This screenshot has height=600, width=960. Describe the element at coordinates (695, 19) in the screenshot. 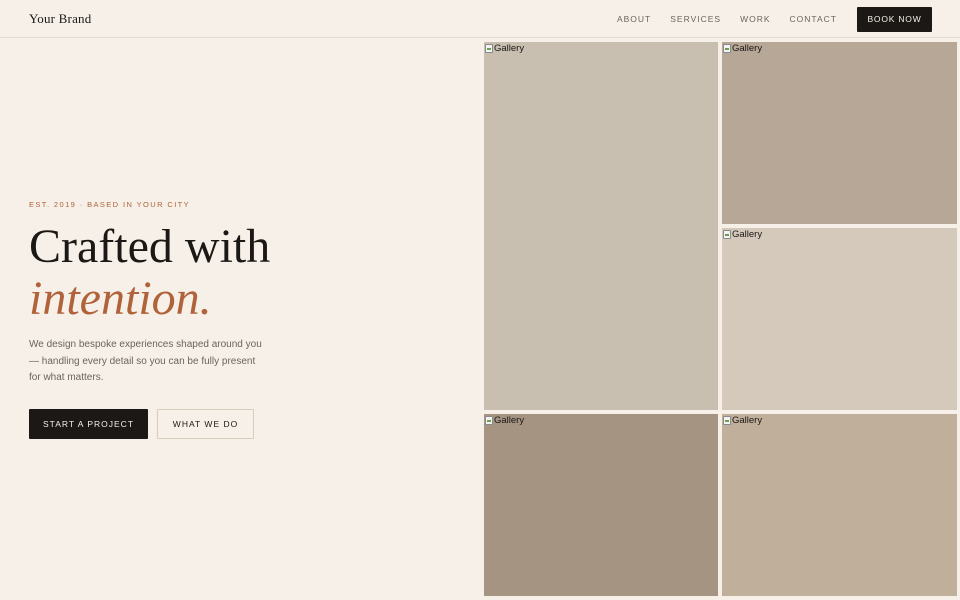

I see `nav-link-services: SERVICES` at that location.